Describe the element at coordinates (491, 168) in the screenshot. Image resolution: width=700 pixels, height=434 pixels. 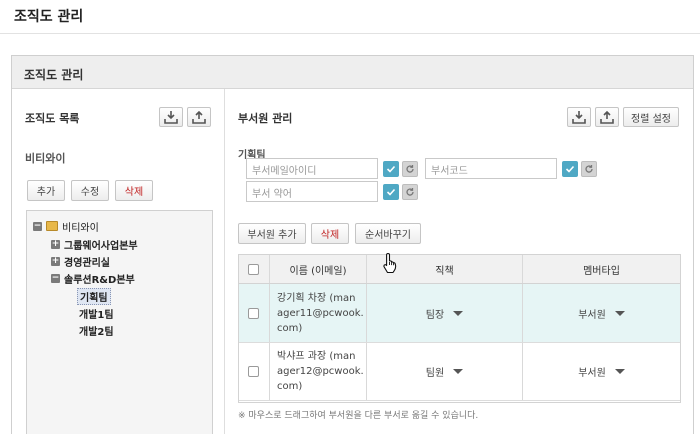
I see `dept-code-field: 부서코드` at that location.